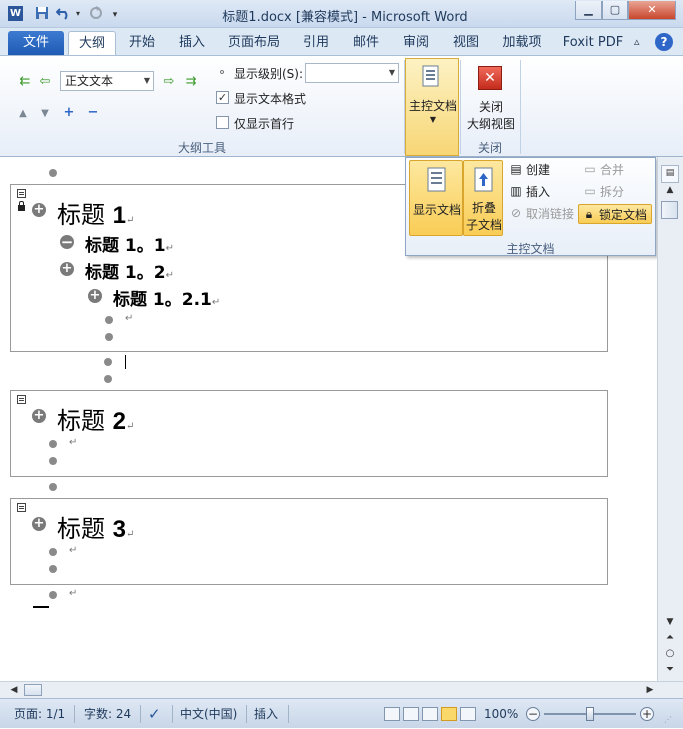 The width and height of the screenshot is (683, 729). What do you see at coordinates (33, 690) in the screenshot?
I see `horizontal-scroll-thumb` at bounding box center [33, 690].